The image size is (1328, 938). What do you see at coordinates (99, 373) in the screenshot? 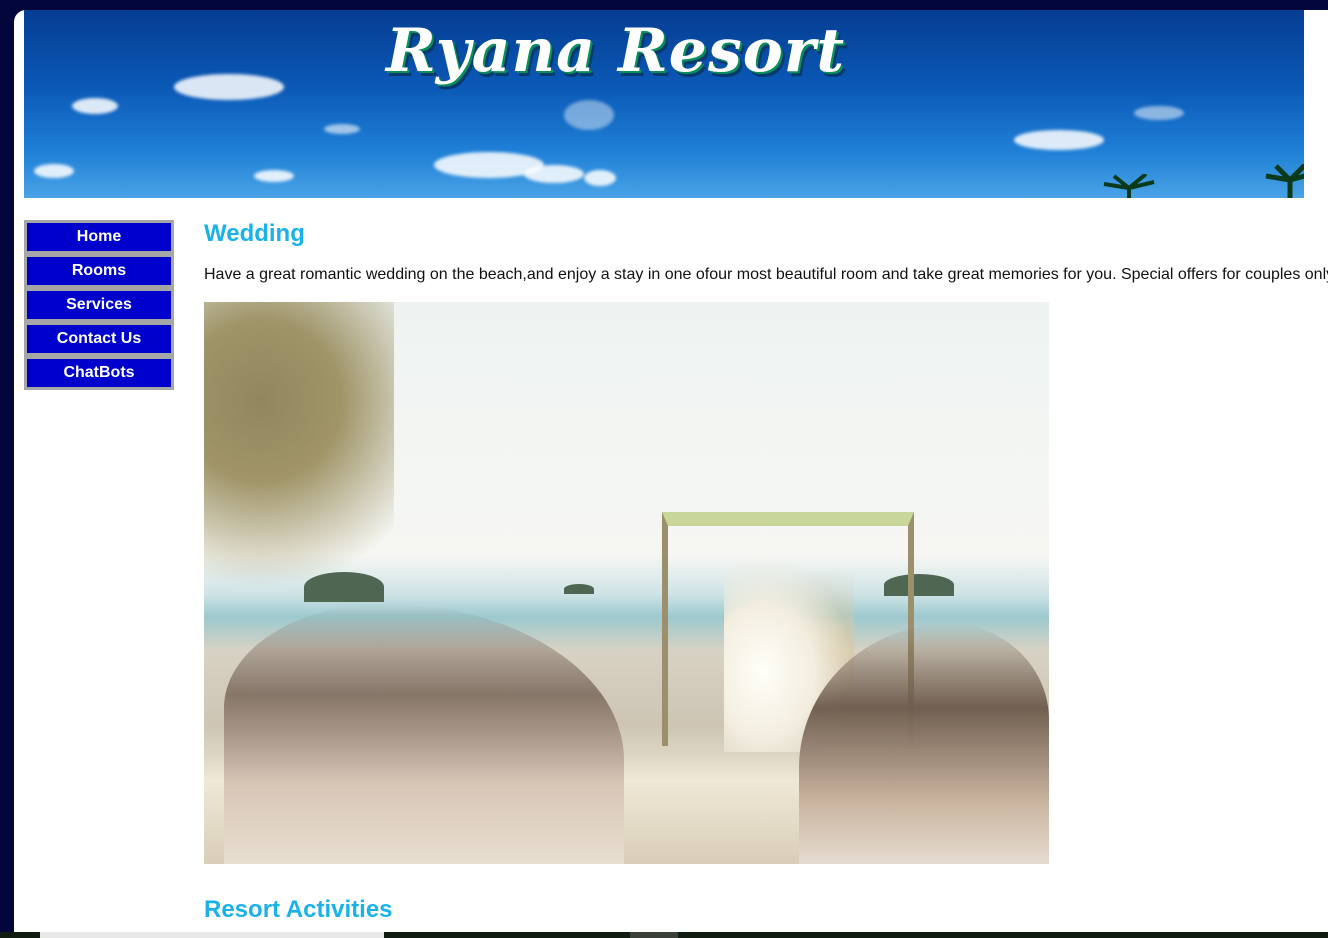
I see `nav-item-chatbots: ChatBots` at bounding box center [99, 373].